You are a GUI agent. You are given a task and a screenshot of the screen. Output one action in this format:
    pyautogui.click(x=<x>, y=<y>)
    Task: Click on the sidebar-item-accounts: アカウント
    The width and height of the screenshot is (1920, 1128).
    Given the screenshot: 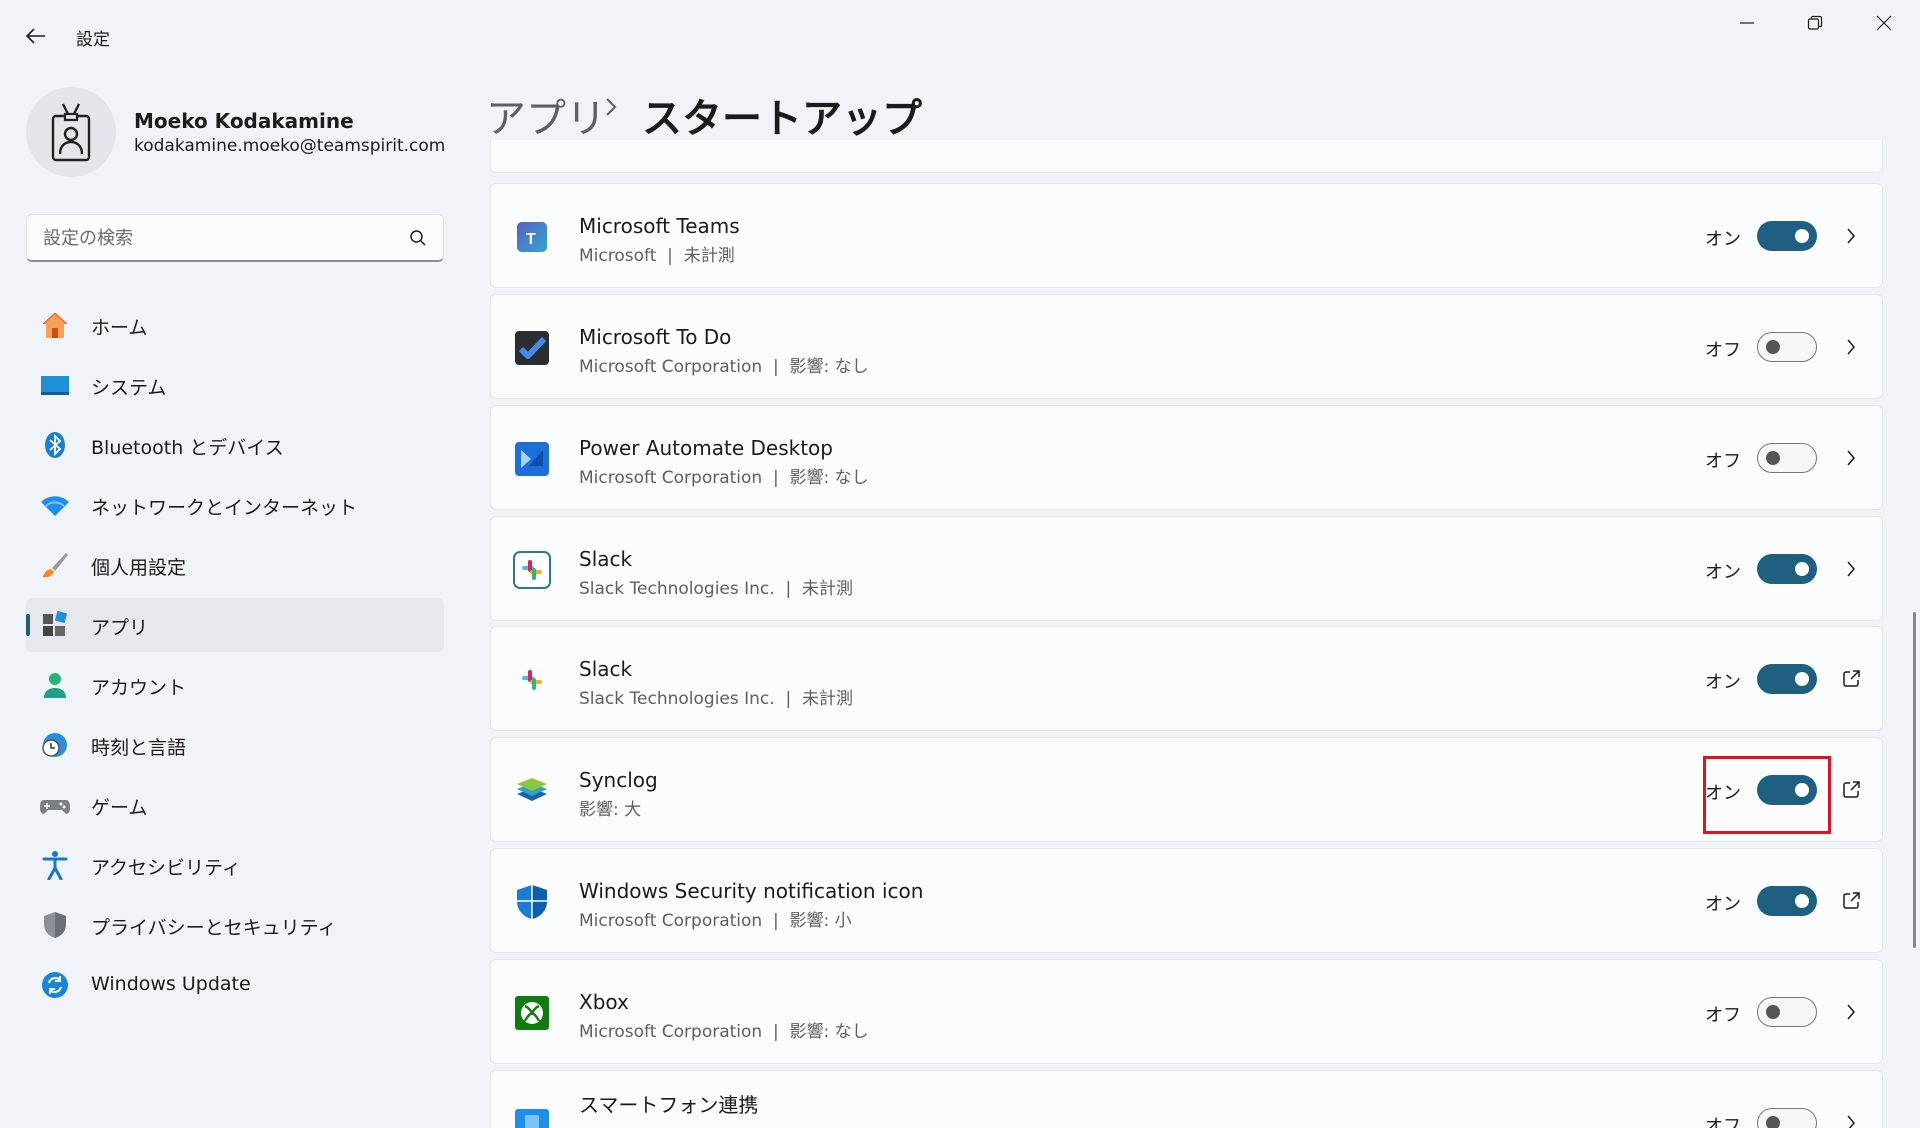 What is the action you would take?
    pyautogui.click(x=235, y=685)
    